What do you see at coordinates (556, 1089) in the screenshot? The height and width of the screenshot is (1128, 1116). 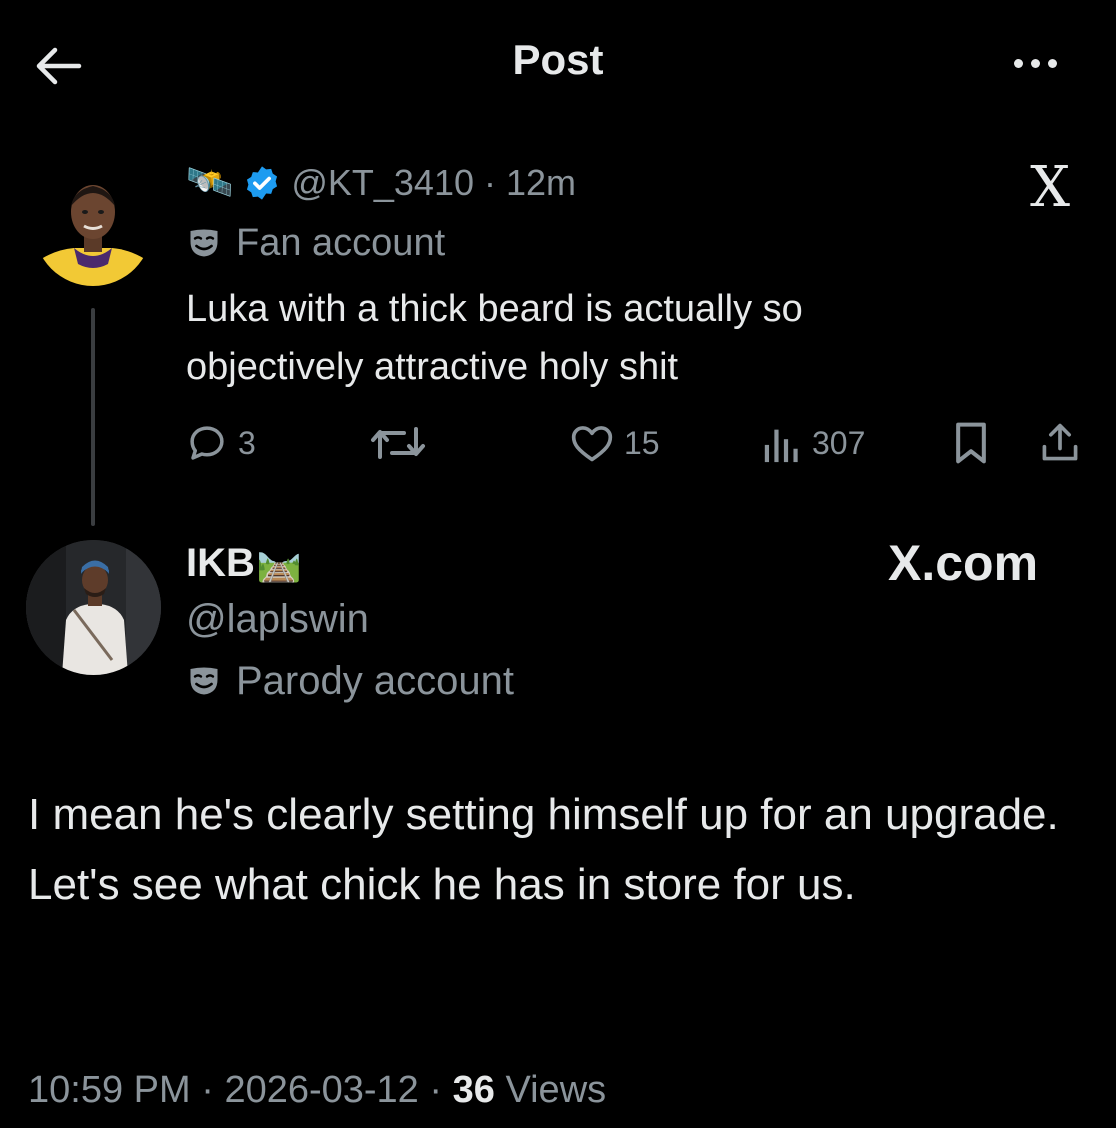 I see `views-label: Views` at bounding box center [556, 1089].